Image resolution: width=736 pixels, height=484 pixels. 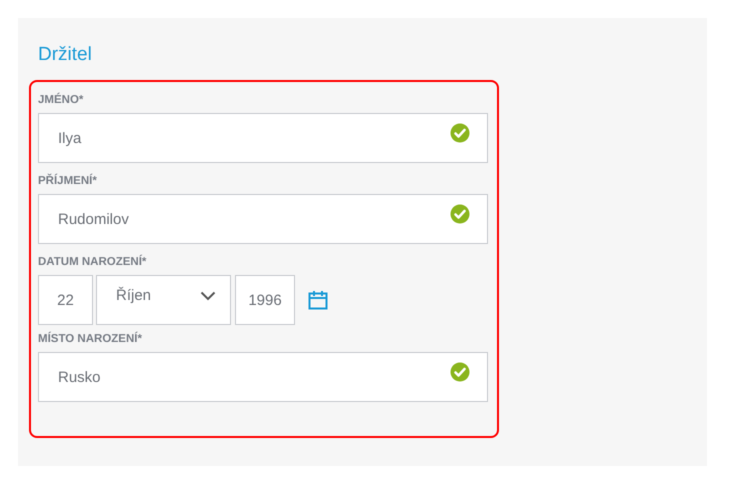 I want to click on year-field: 1996, so click(x=265, y=300).